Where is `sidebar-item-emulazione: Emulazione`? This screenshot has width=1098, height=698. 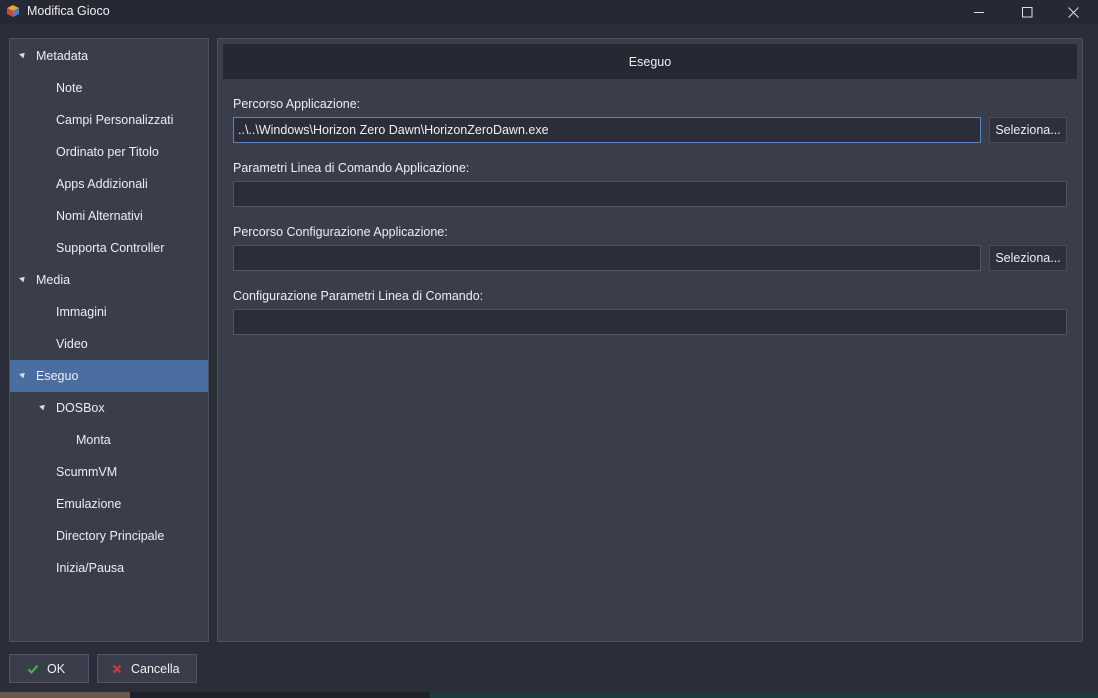
sidebar-item-emulazione: Emulazione is located at coordinates (109, 504).